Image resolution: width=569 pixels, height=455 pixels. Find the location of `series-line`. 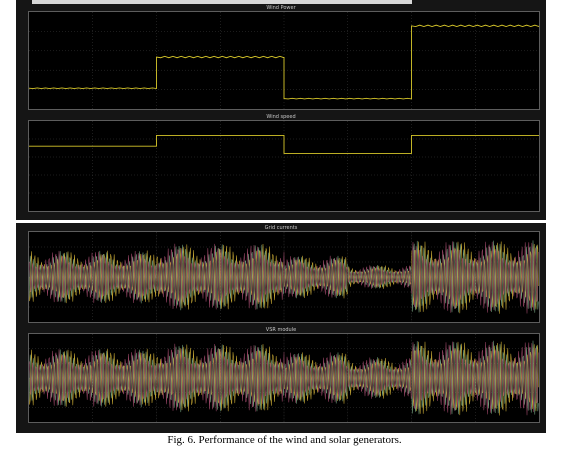

series-line is located at coordinates (284, 144).